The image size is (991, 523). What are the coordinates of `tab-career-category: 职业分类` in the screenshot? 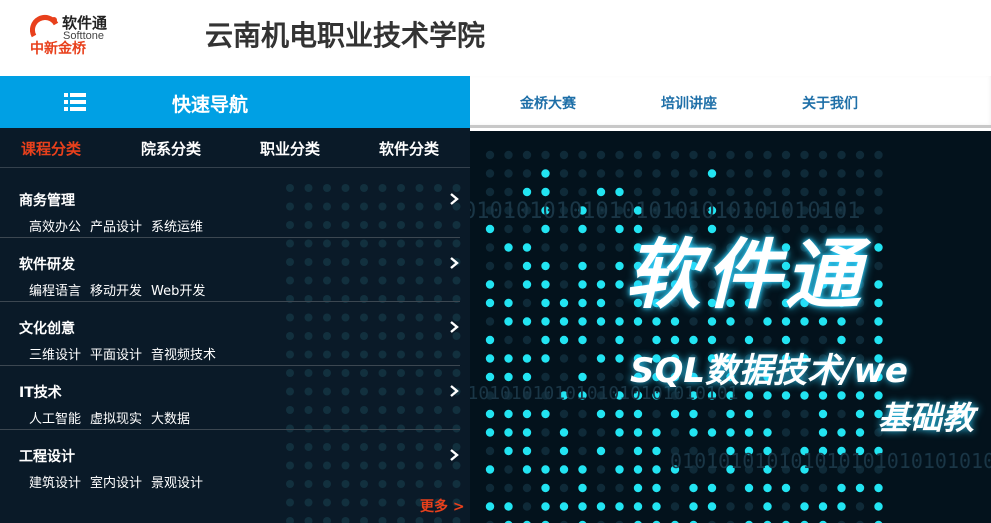 It's located at (290, 148).